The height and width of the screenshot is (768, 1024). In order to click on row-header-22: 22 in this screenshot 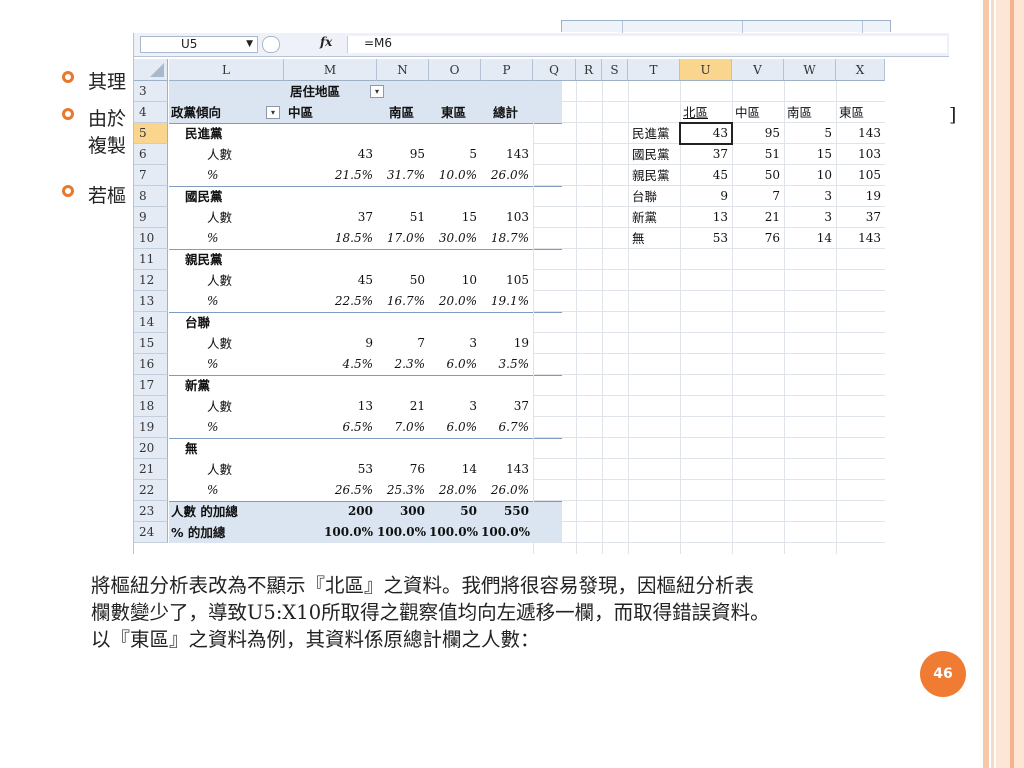, I will do `click(151, 490)`.